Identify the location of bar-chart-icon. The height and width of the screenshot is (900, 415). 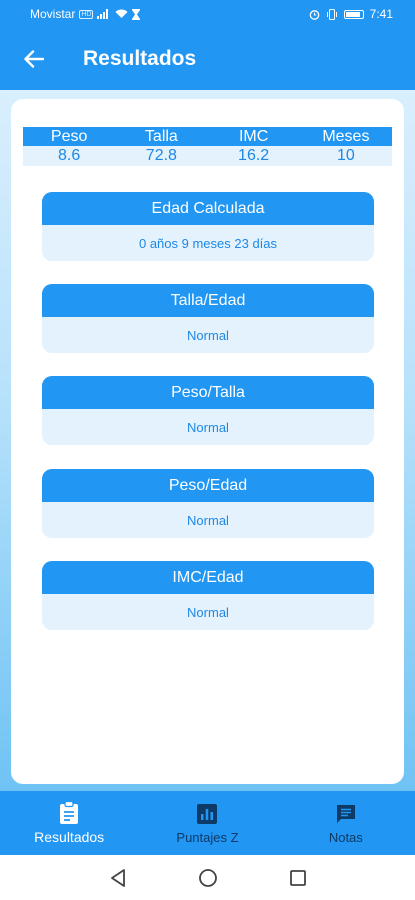
(207, 814).